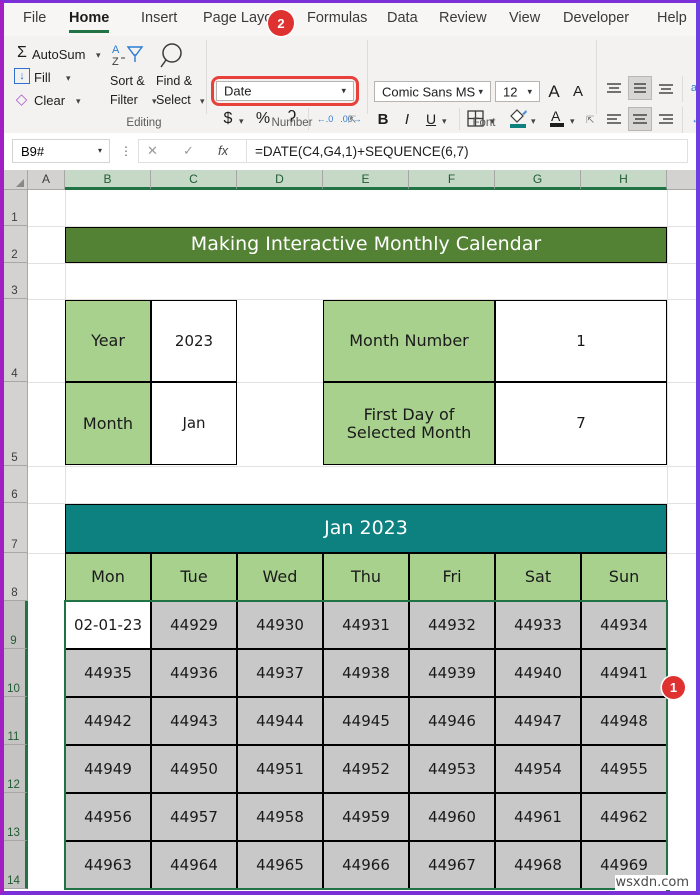 The image size is (700, 895). I want to click on tab-file: File, so click(34, 19).